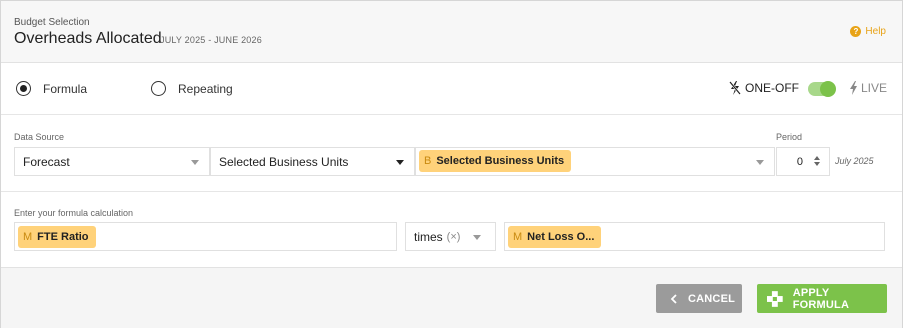 The height and width of the screenshot is (328, 903). I want to click on radio-repeating: Repeating, so click(192, 88).